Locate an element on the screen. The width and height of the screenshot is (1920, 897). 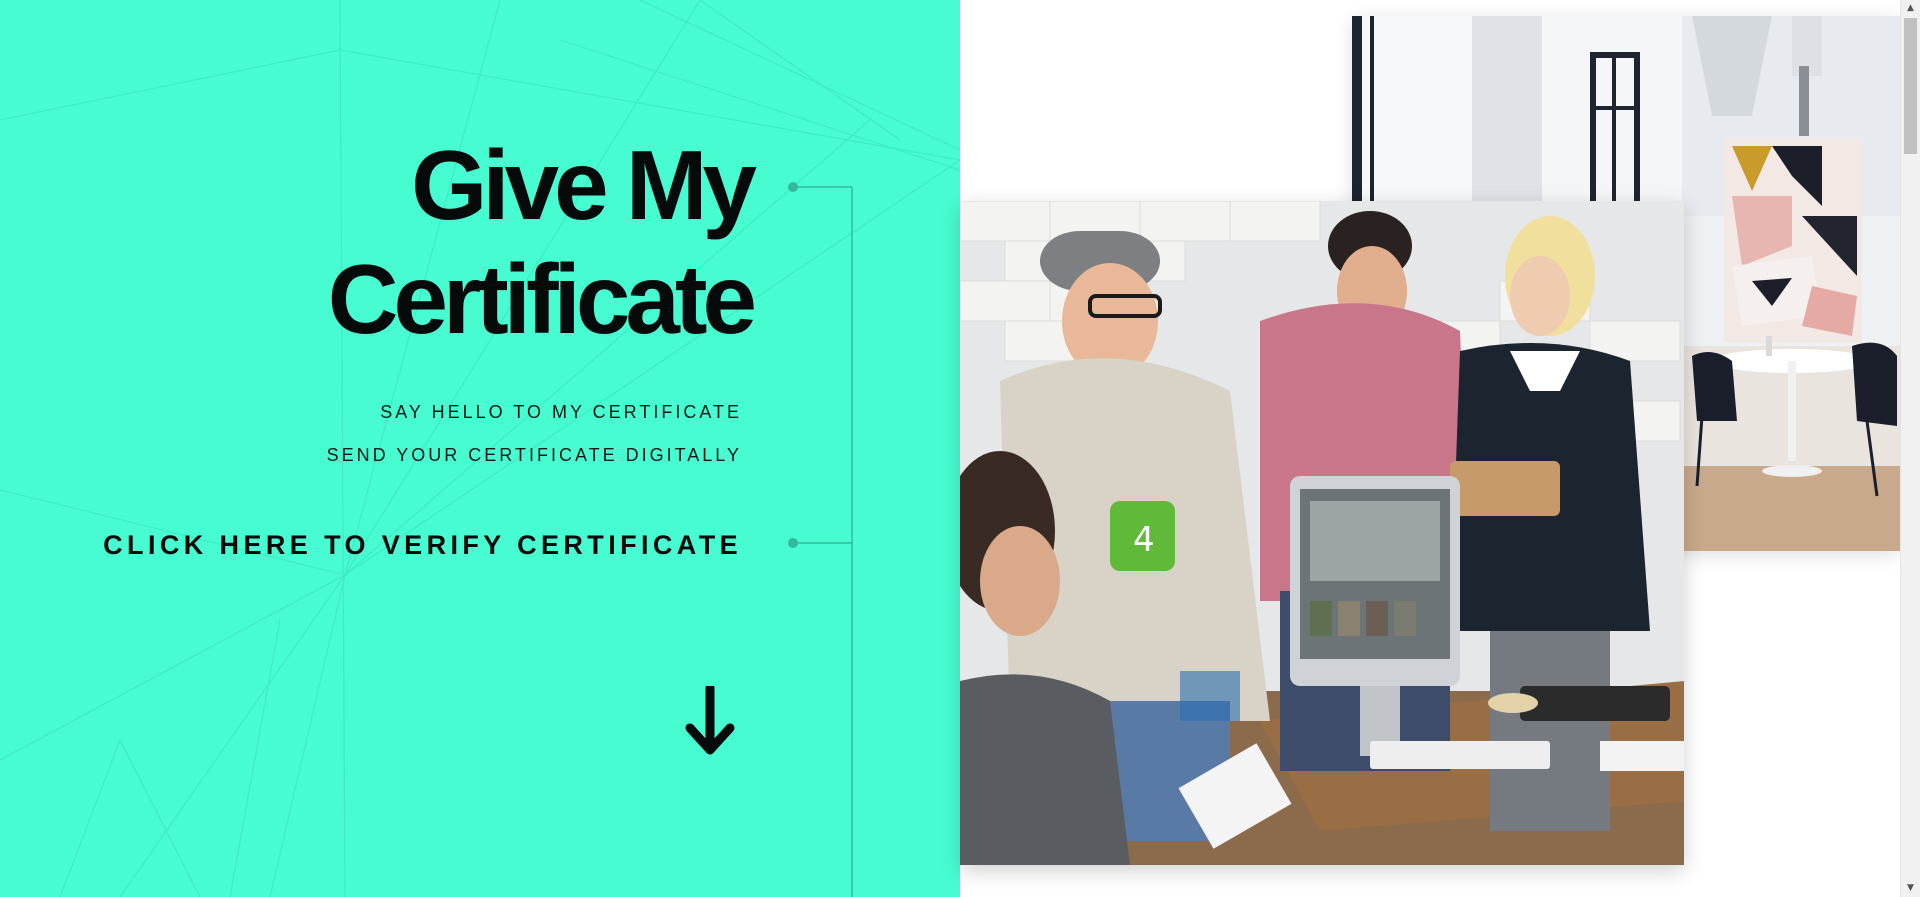
tagline-say-hello: SAY HELLO TO MY CERTIFICATE is located at coordinates (561, 412).